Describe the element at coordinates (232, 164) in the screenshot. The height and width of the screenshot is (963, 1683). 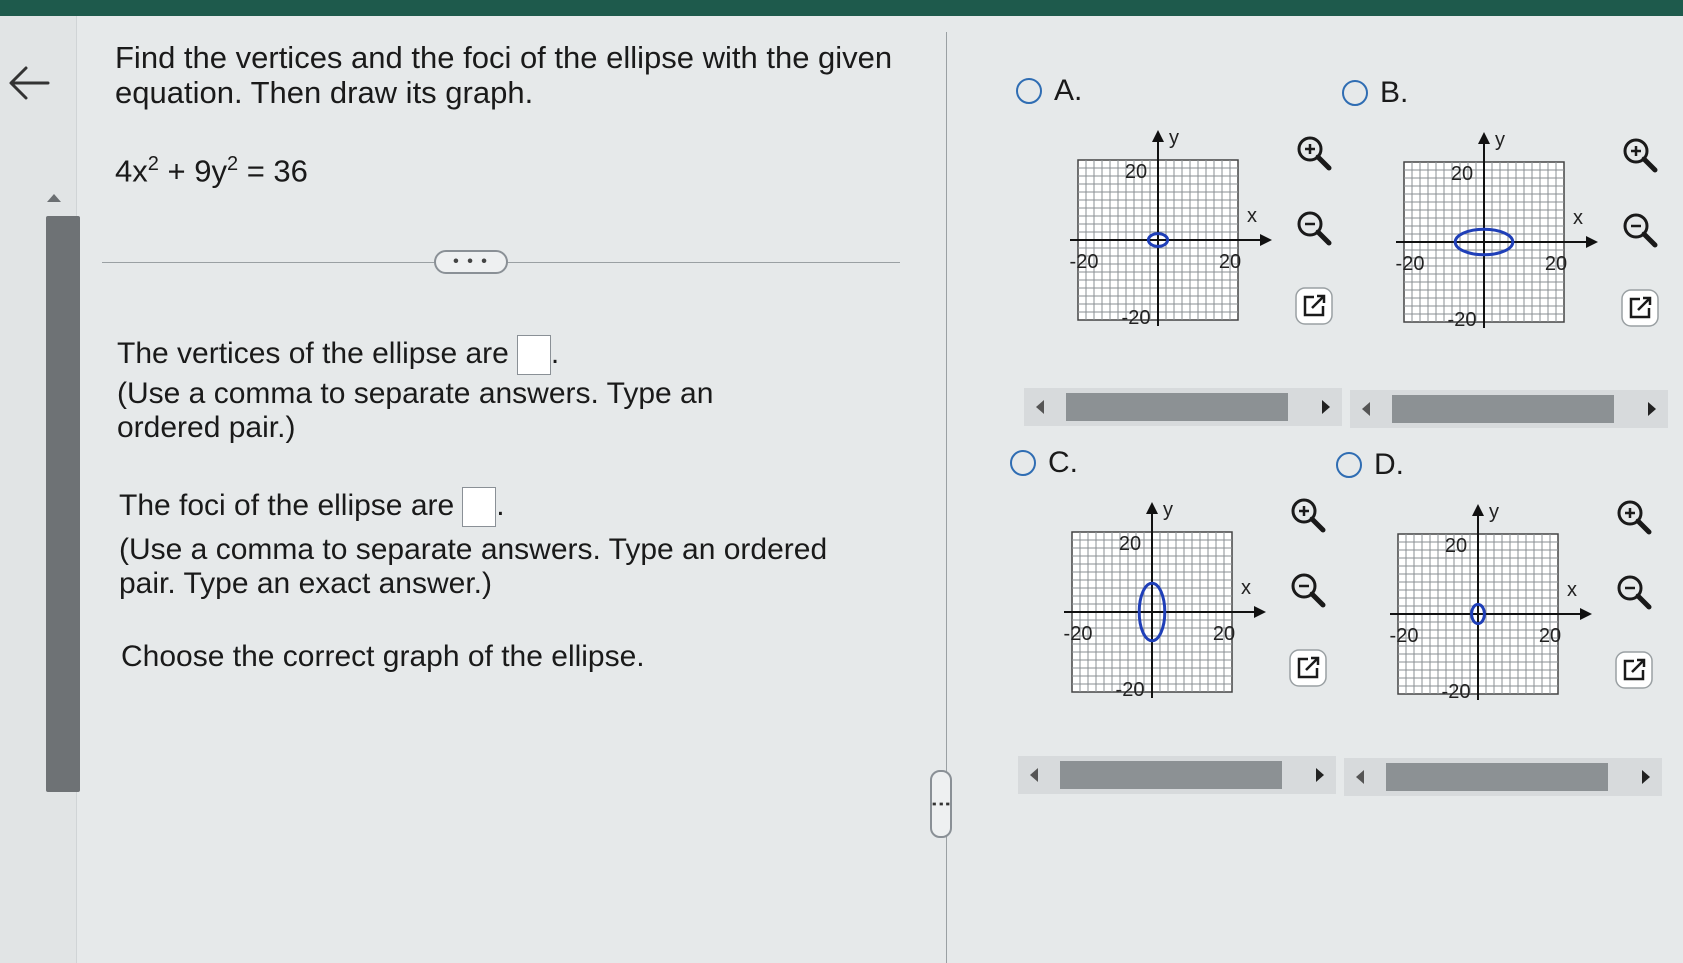
I see `equation-exponent-2: 2` at that location.